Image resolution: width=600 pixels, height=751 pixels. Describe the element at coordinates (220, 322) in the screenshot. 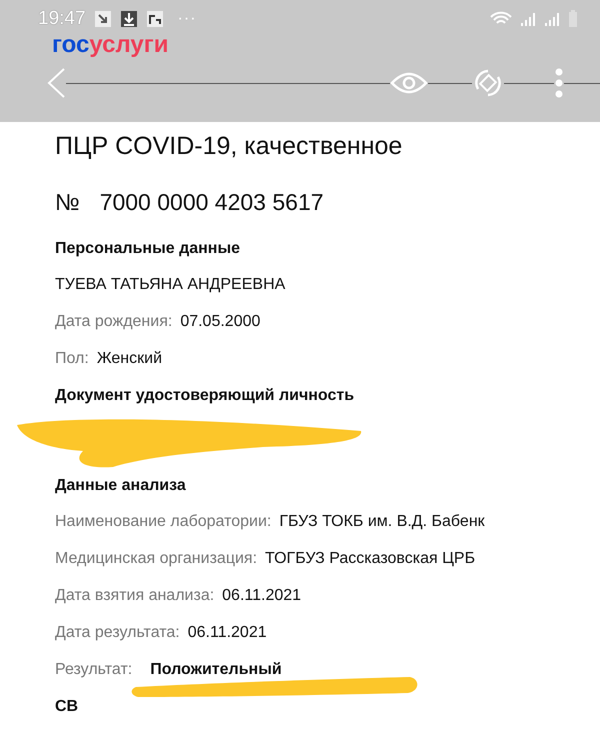

I see `field-value: 07.05.2000` at that location.